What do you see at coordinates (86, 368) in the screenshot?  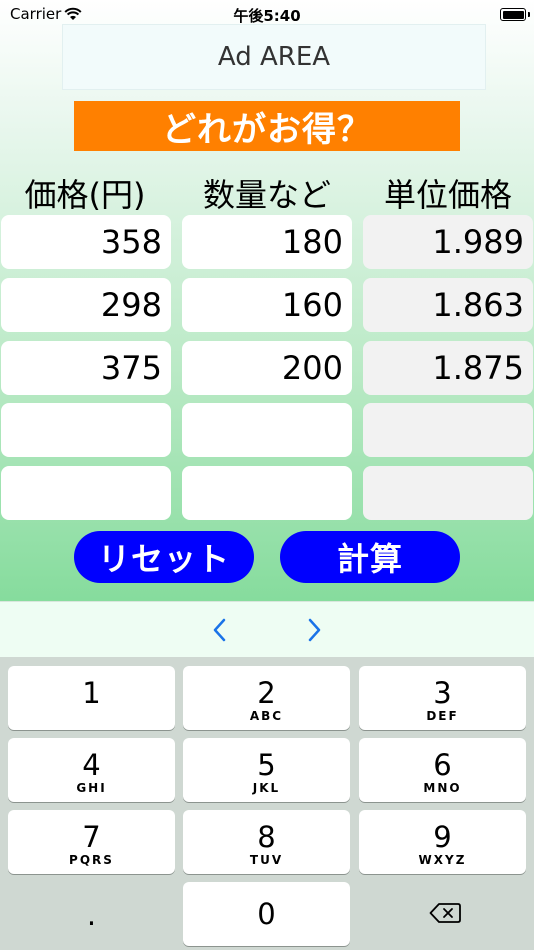 I see `price-input-3: 375` at bounding box center [86, 368].